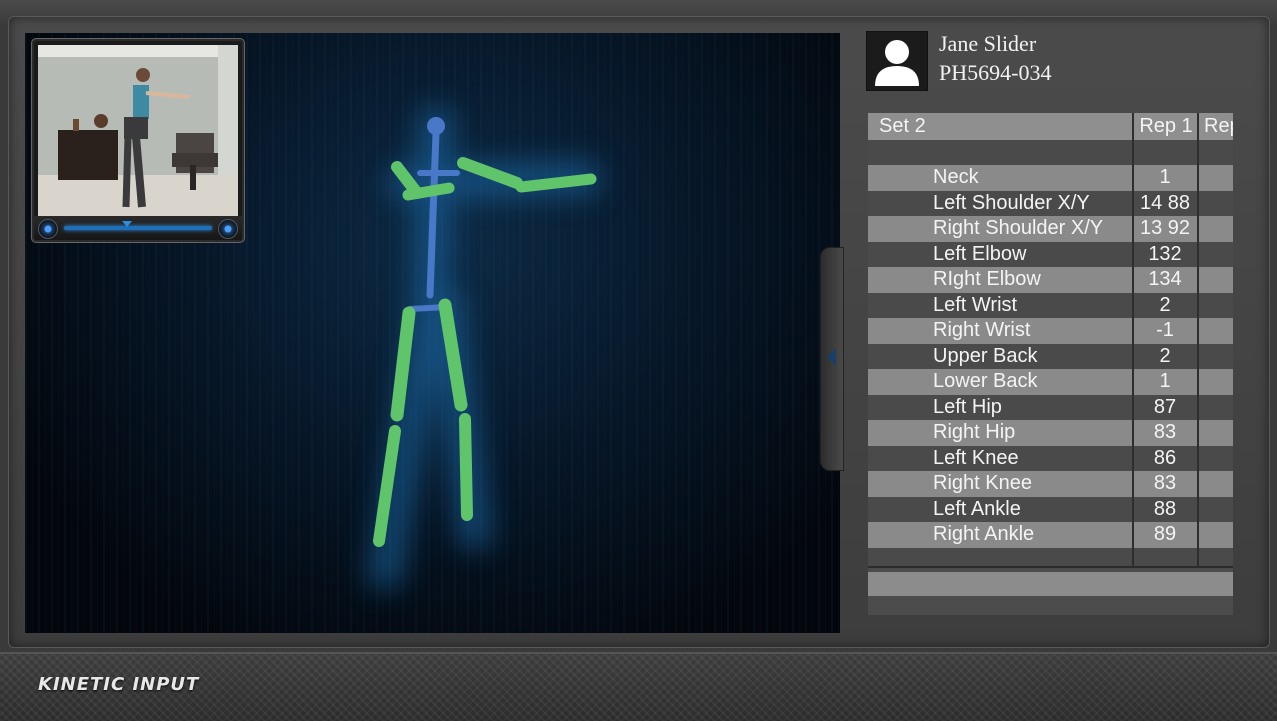 The width and height of the screenshot is (1277, 721). I want to click on joint-name: Right Hip, so click(974, 432).